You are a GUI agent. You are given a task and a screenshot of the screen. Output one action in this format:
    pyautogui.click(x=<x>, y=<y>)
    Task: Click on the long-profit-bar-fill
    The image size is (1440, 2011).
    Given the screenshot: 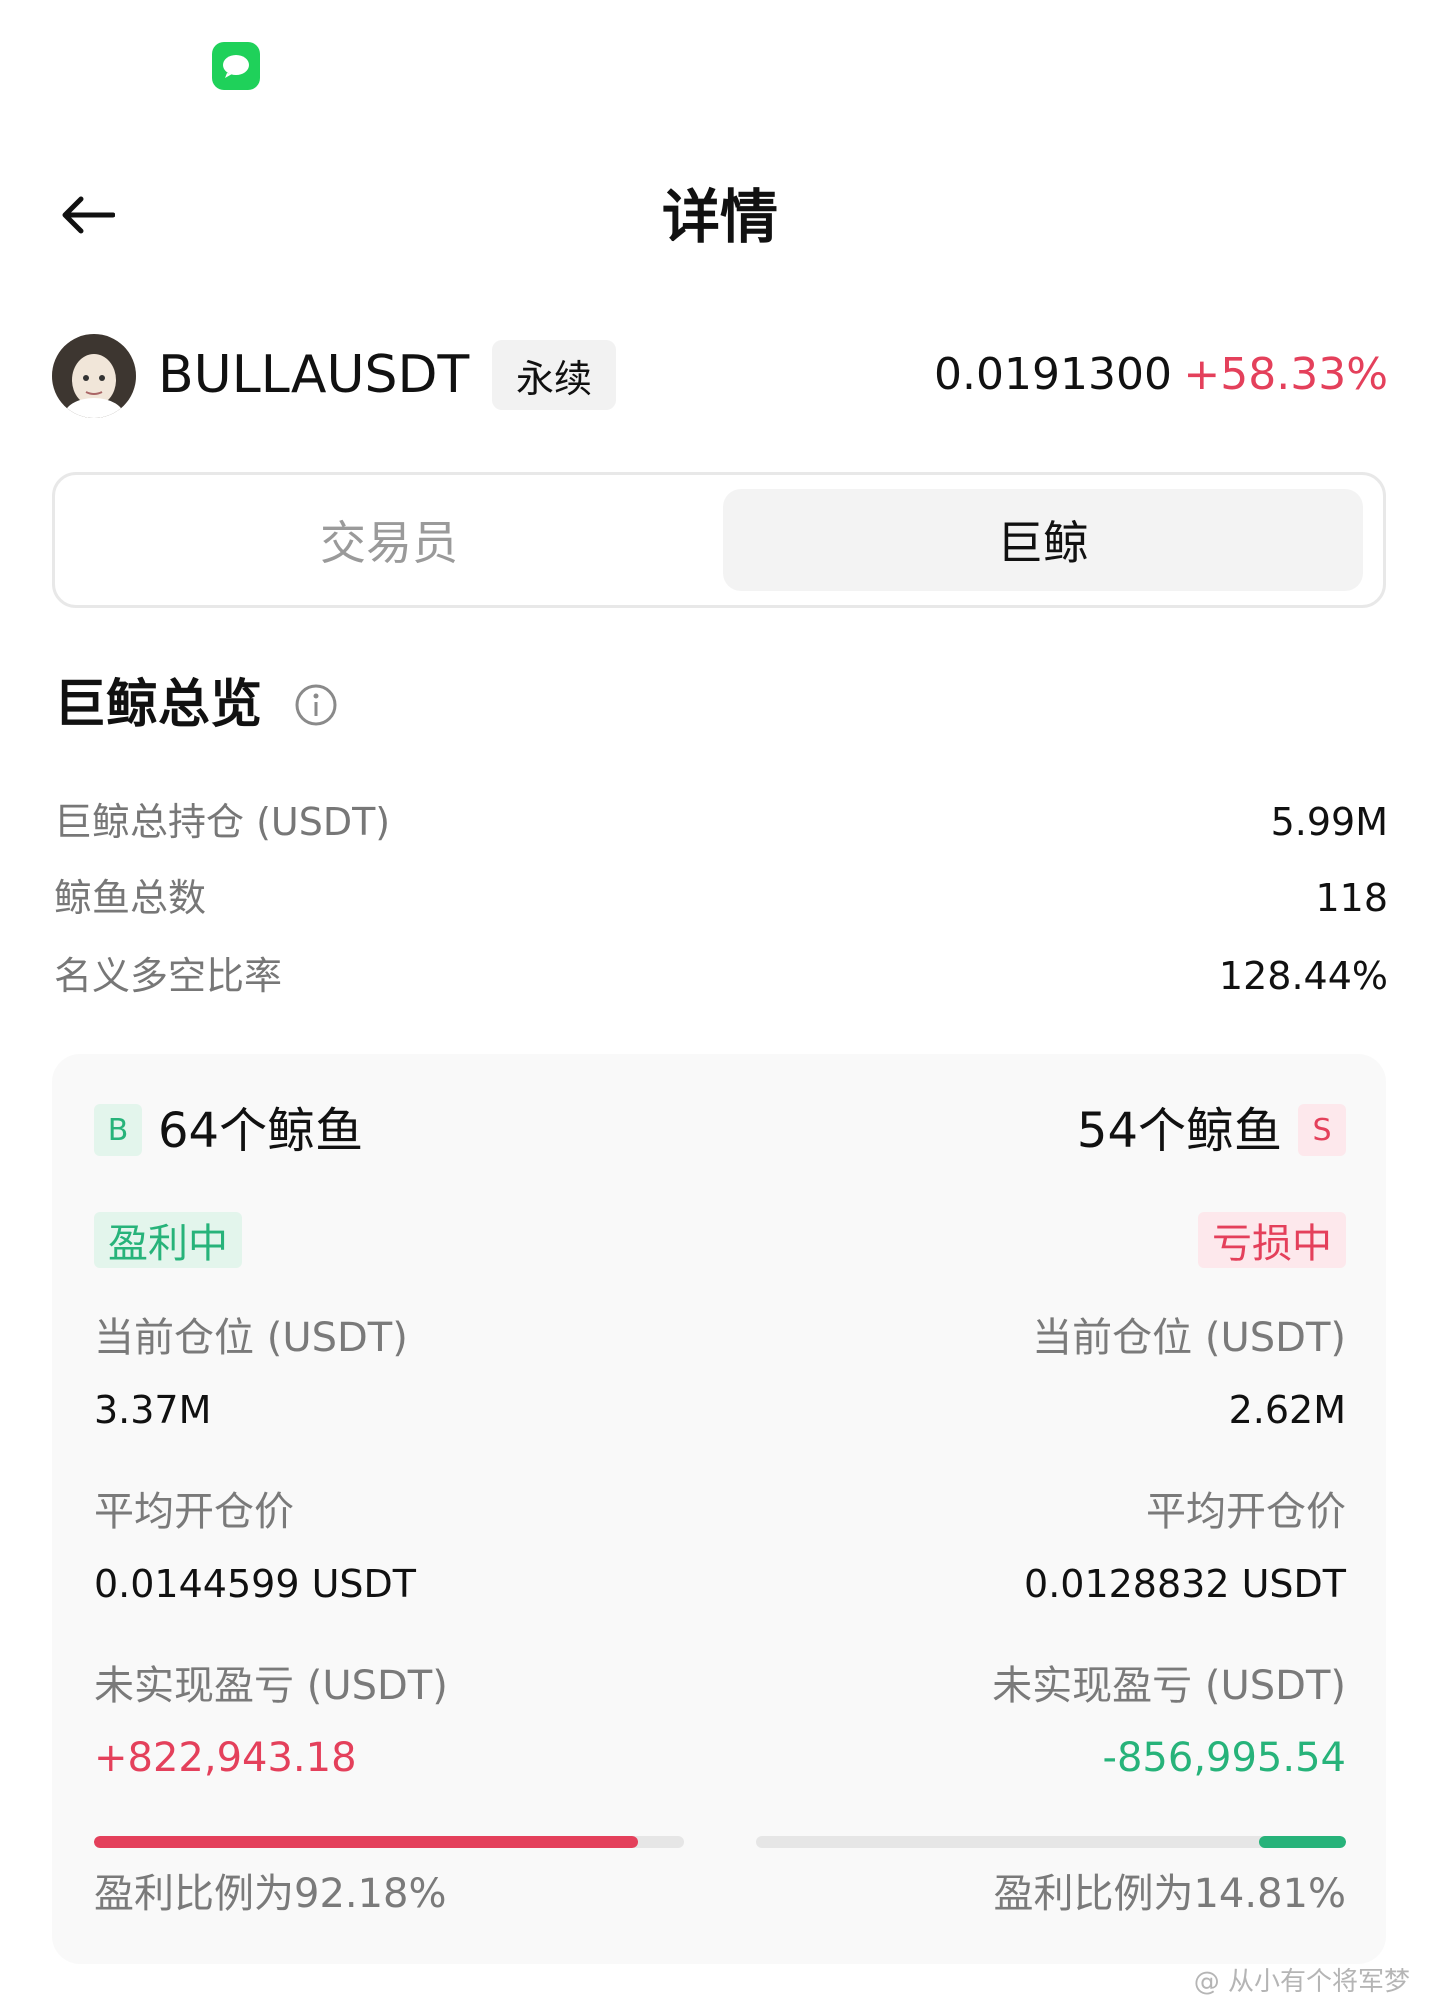 What is the action you would take?
    pyautogui.click(x=366, y=1842)
    